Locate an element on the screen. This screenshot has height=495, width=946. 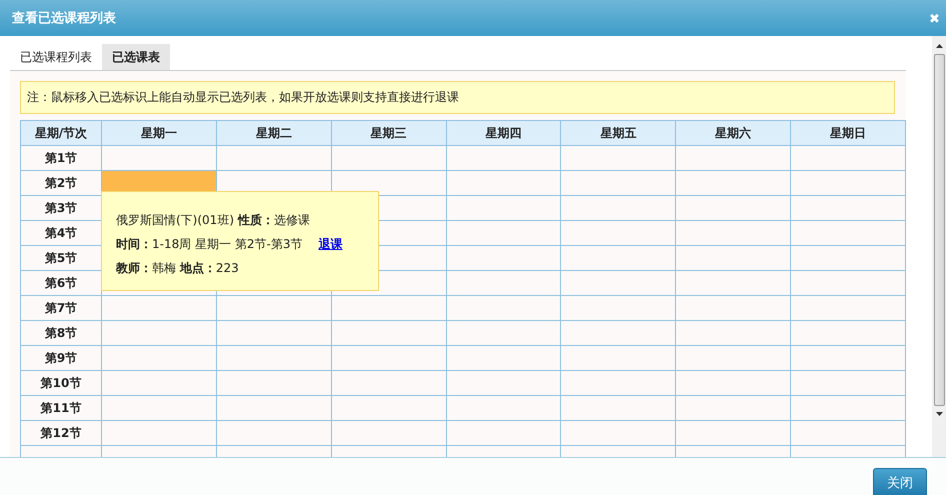
table-header-cell: 星期一 is located at coordinates (159, 133).